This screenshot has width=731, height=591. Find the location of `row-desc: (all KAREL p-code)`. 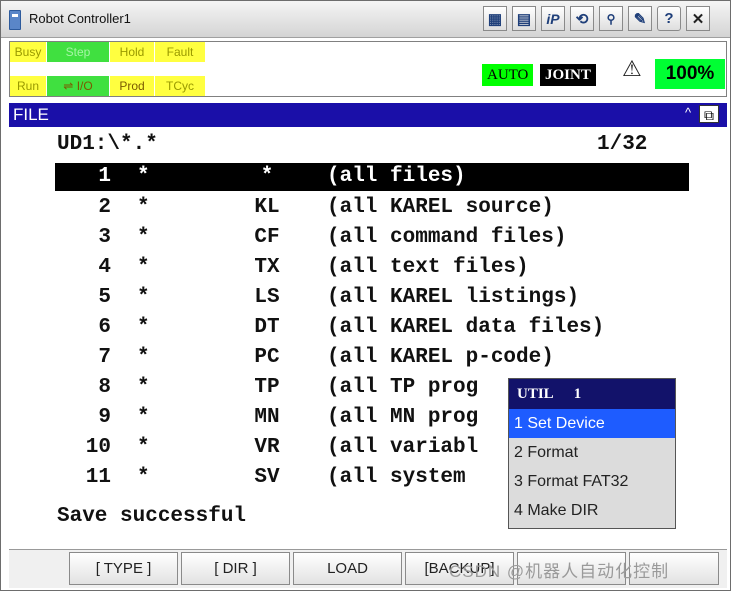

row-desc: (all KAREL p-code) is located at coordinates (440, 357).